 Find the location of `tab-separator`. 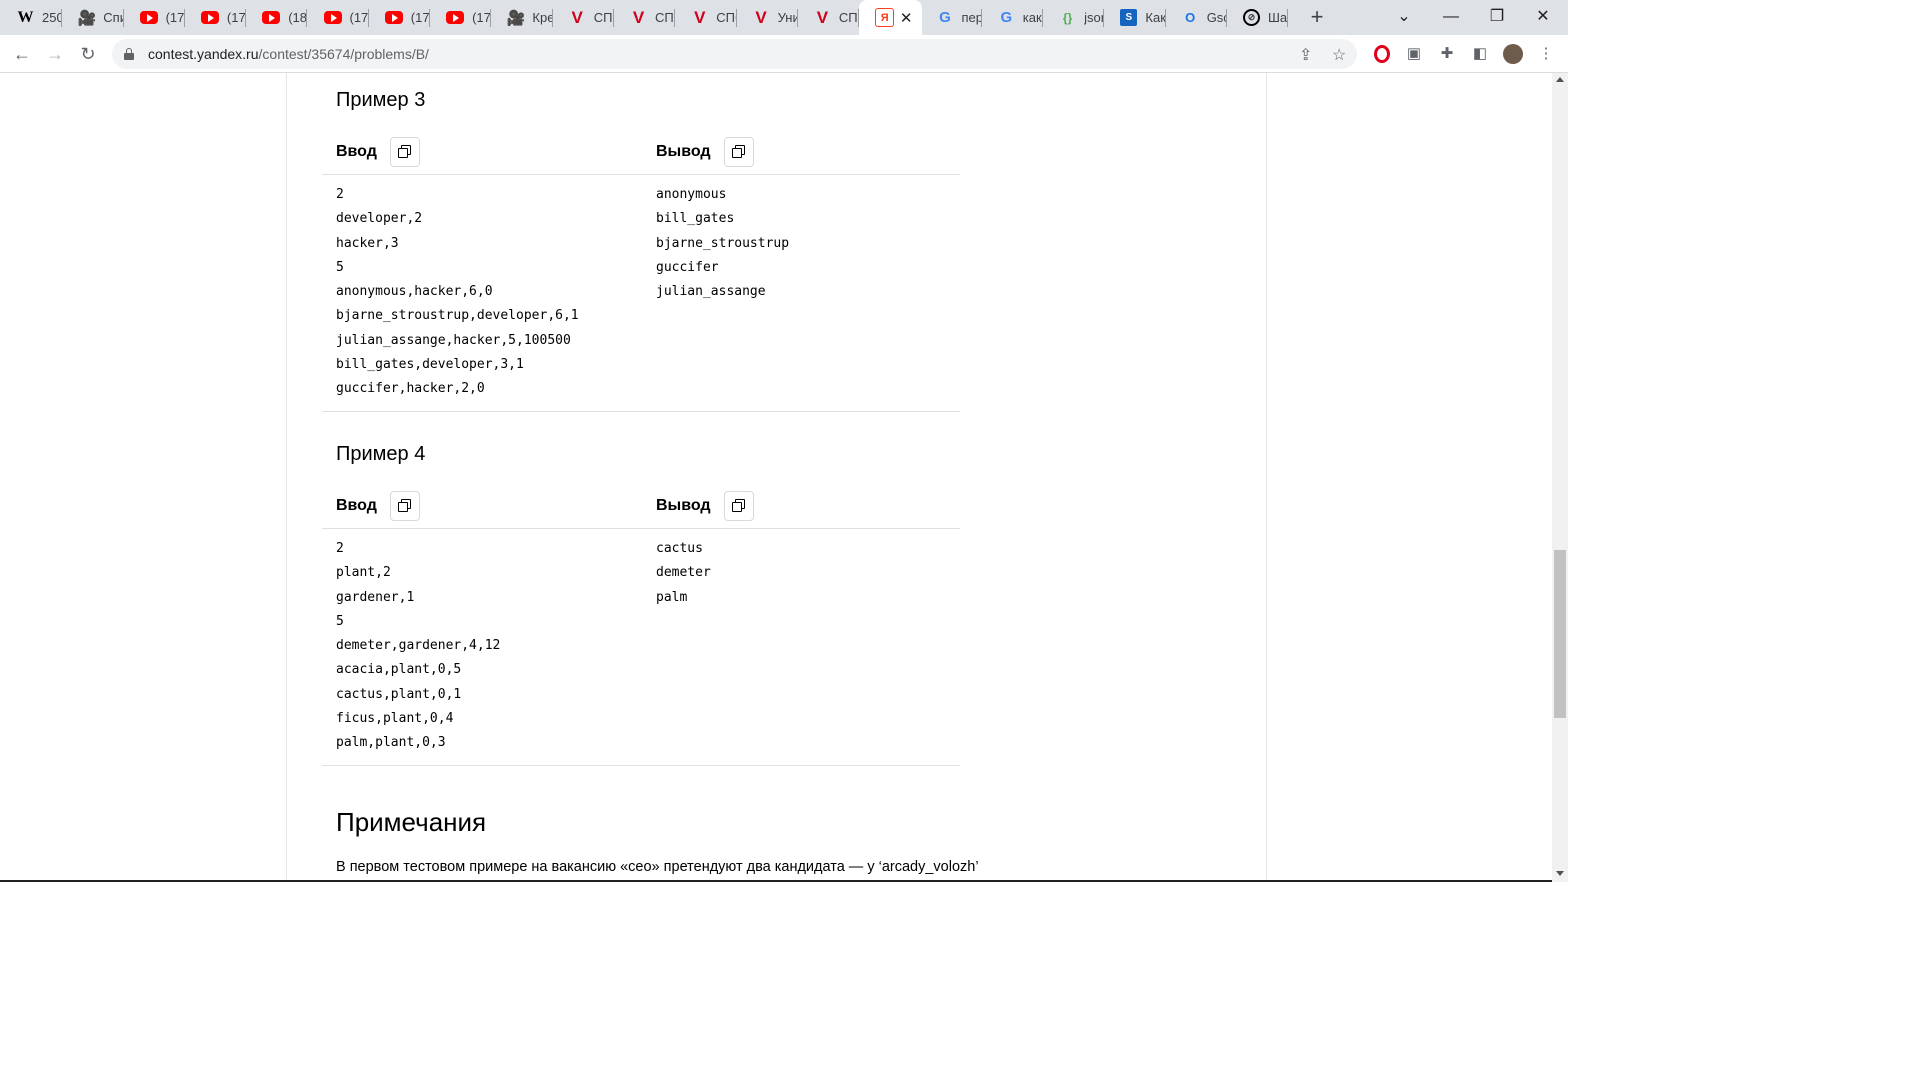

tab-separator is located at coordinates (1288, 18).